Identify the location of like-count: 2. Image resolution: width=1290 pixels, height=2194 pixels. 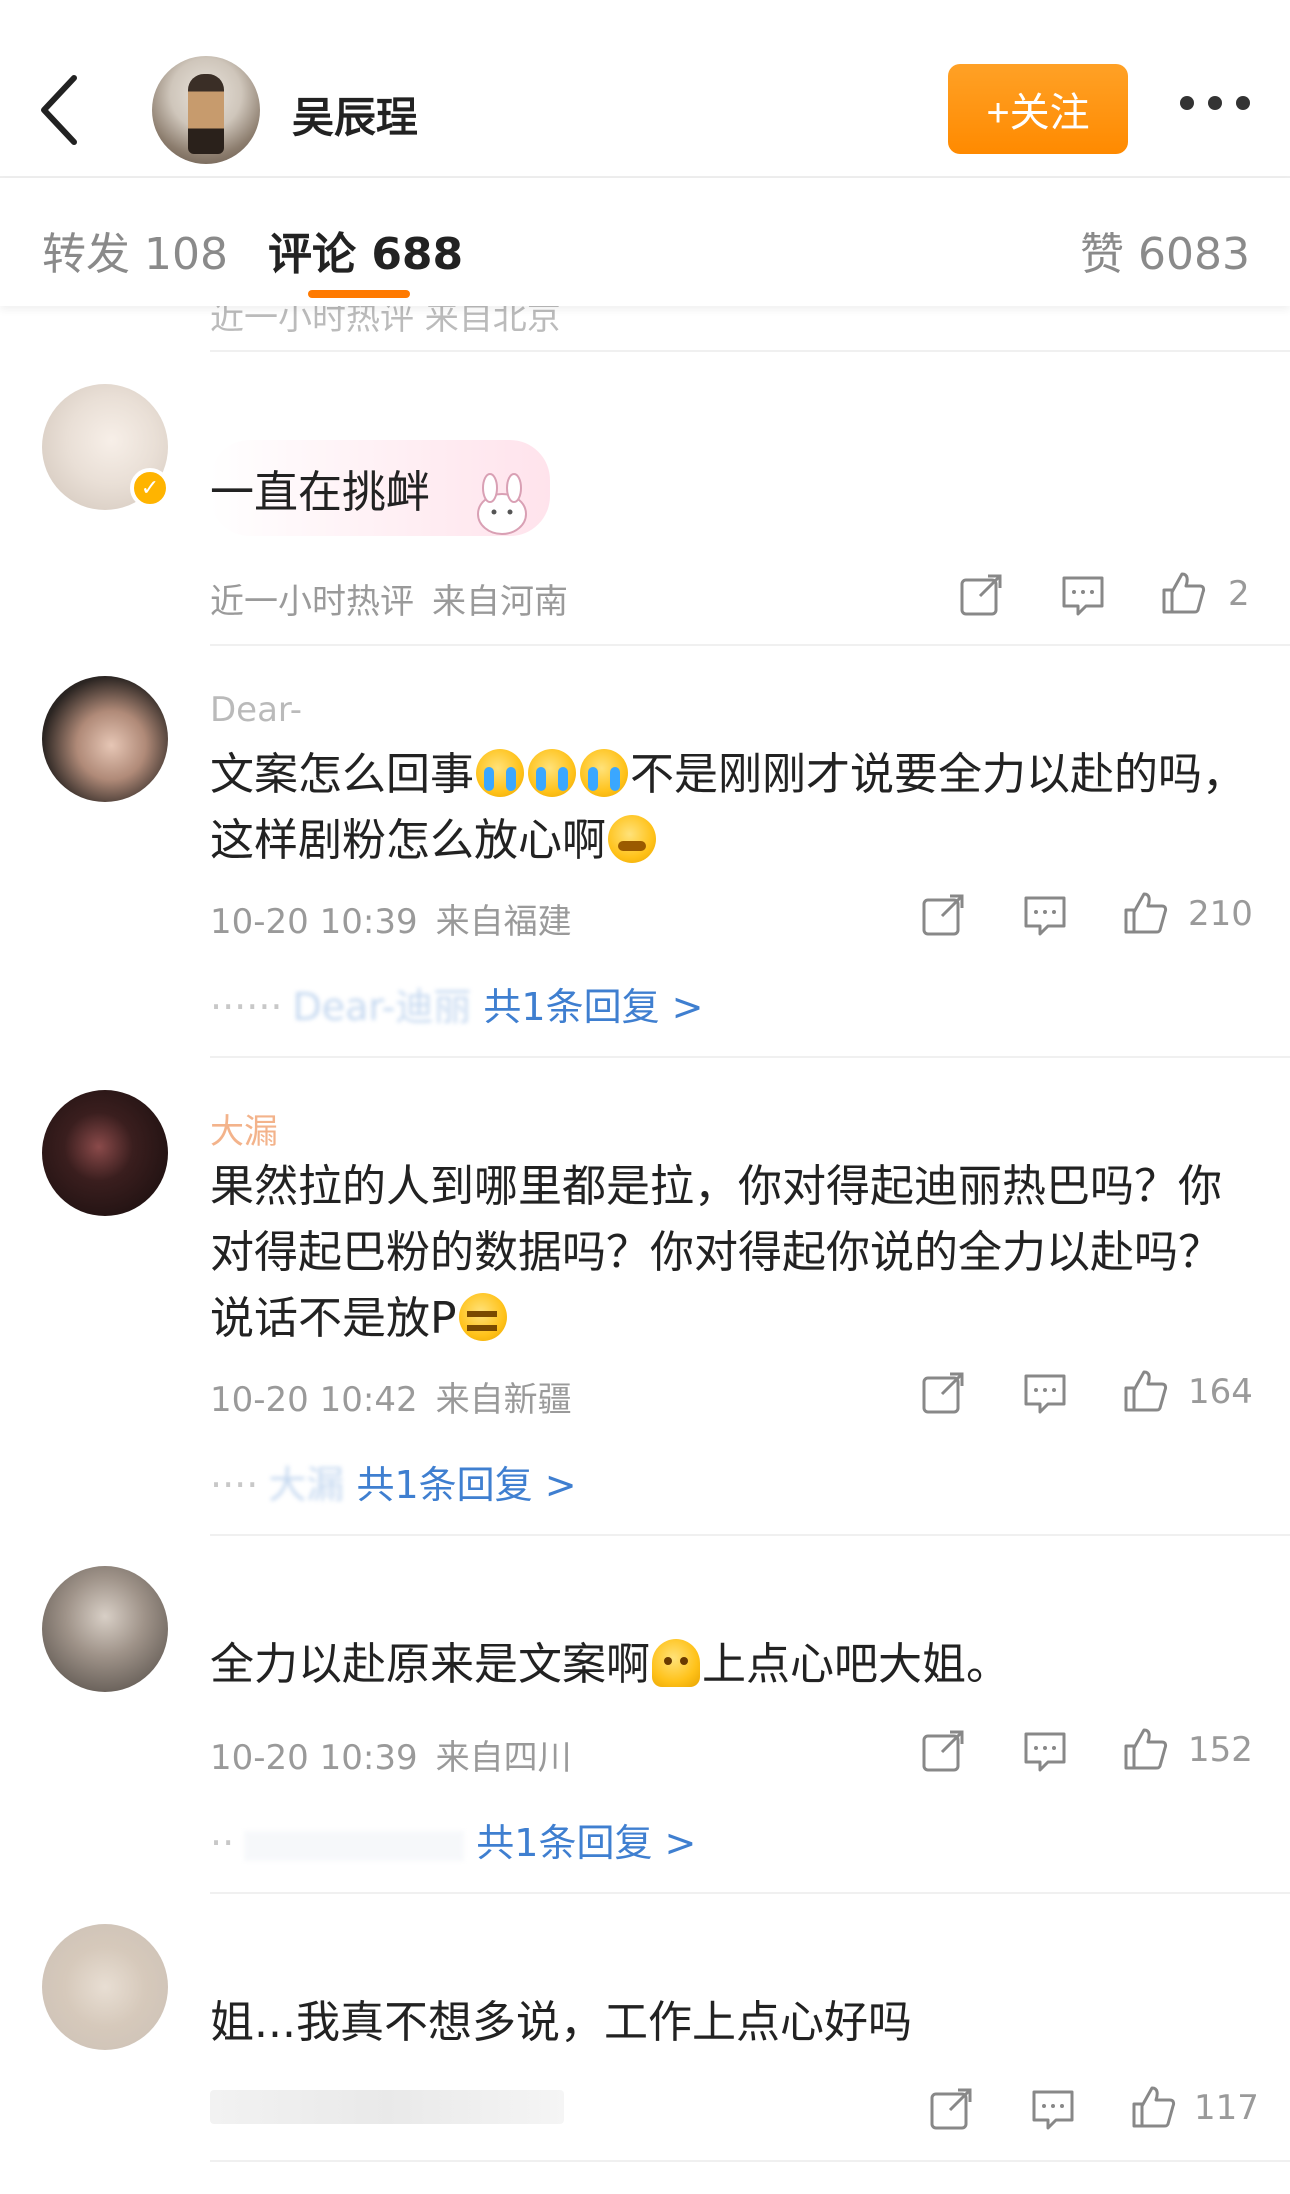
(1239, 594).